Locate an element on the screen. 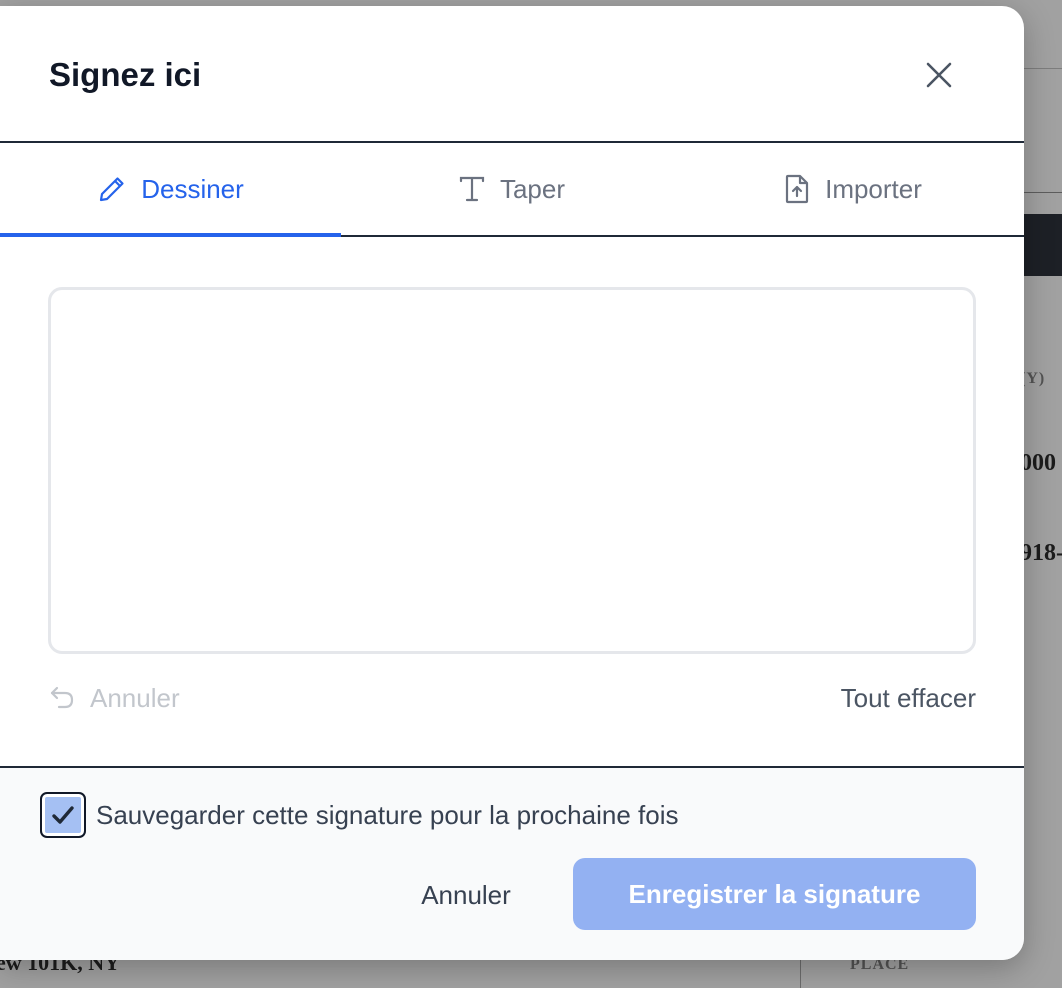 The image size is (1062, 988). tab-type: Taper is located at coordinates (511, 189).